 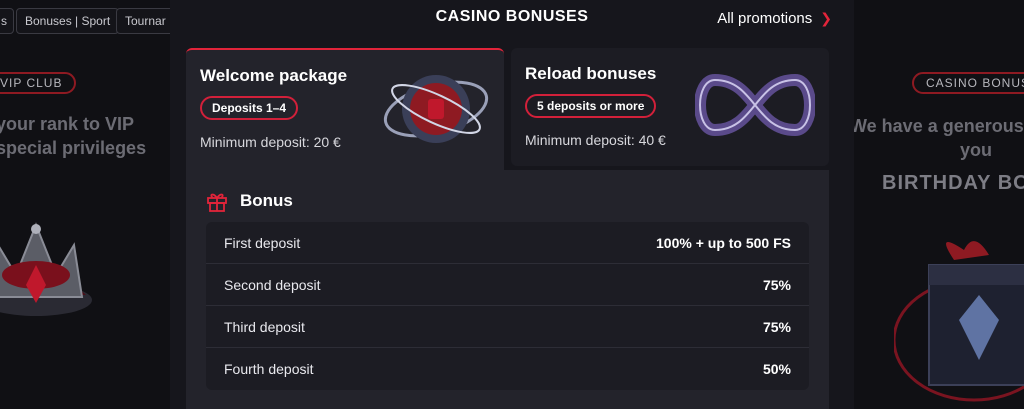 I want to click on deposit-label: Fourth deposit, so click(x=269, y=369).